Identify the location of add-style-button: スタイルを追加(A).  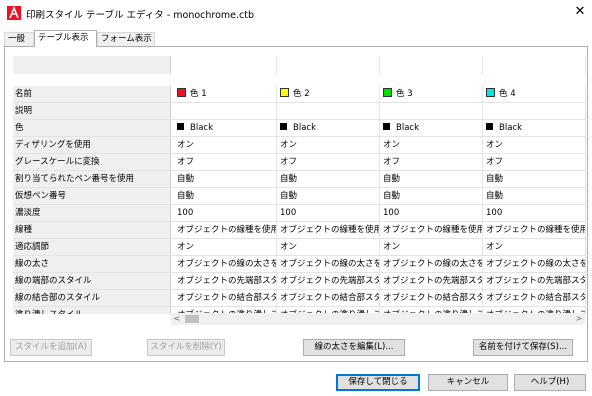
(51, 347).